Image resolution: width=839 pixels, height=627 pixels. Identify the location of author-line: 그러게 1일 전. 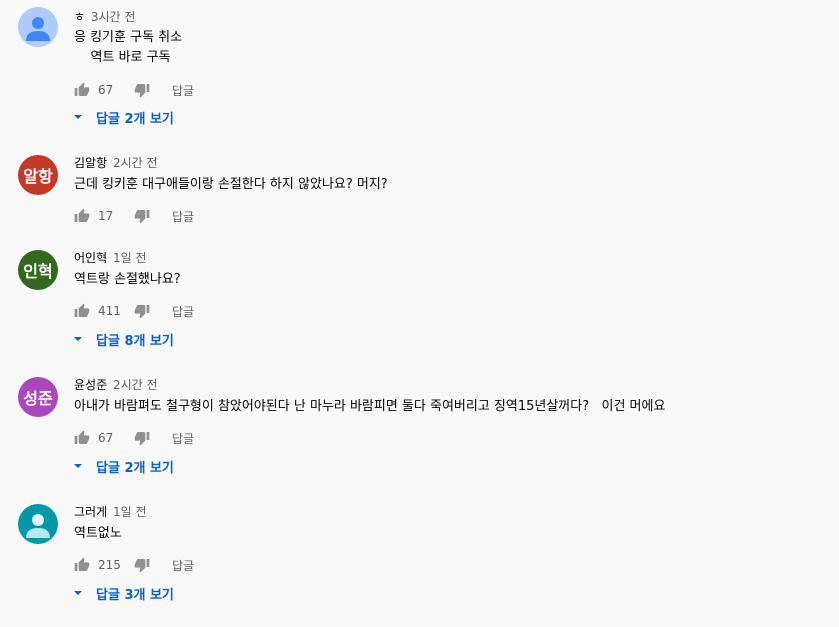
(110, 512).